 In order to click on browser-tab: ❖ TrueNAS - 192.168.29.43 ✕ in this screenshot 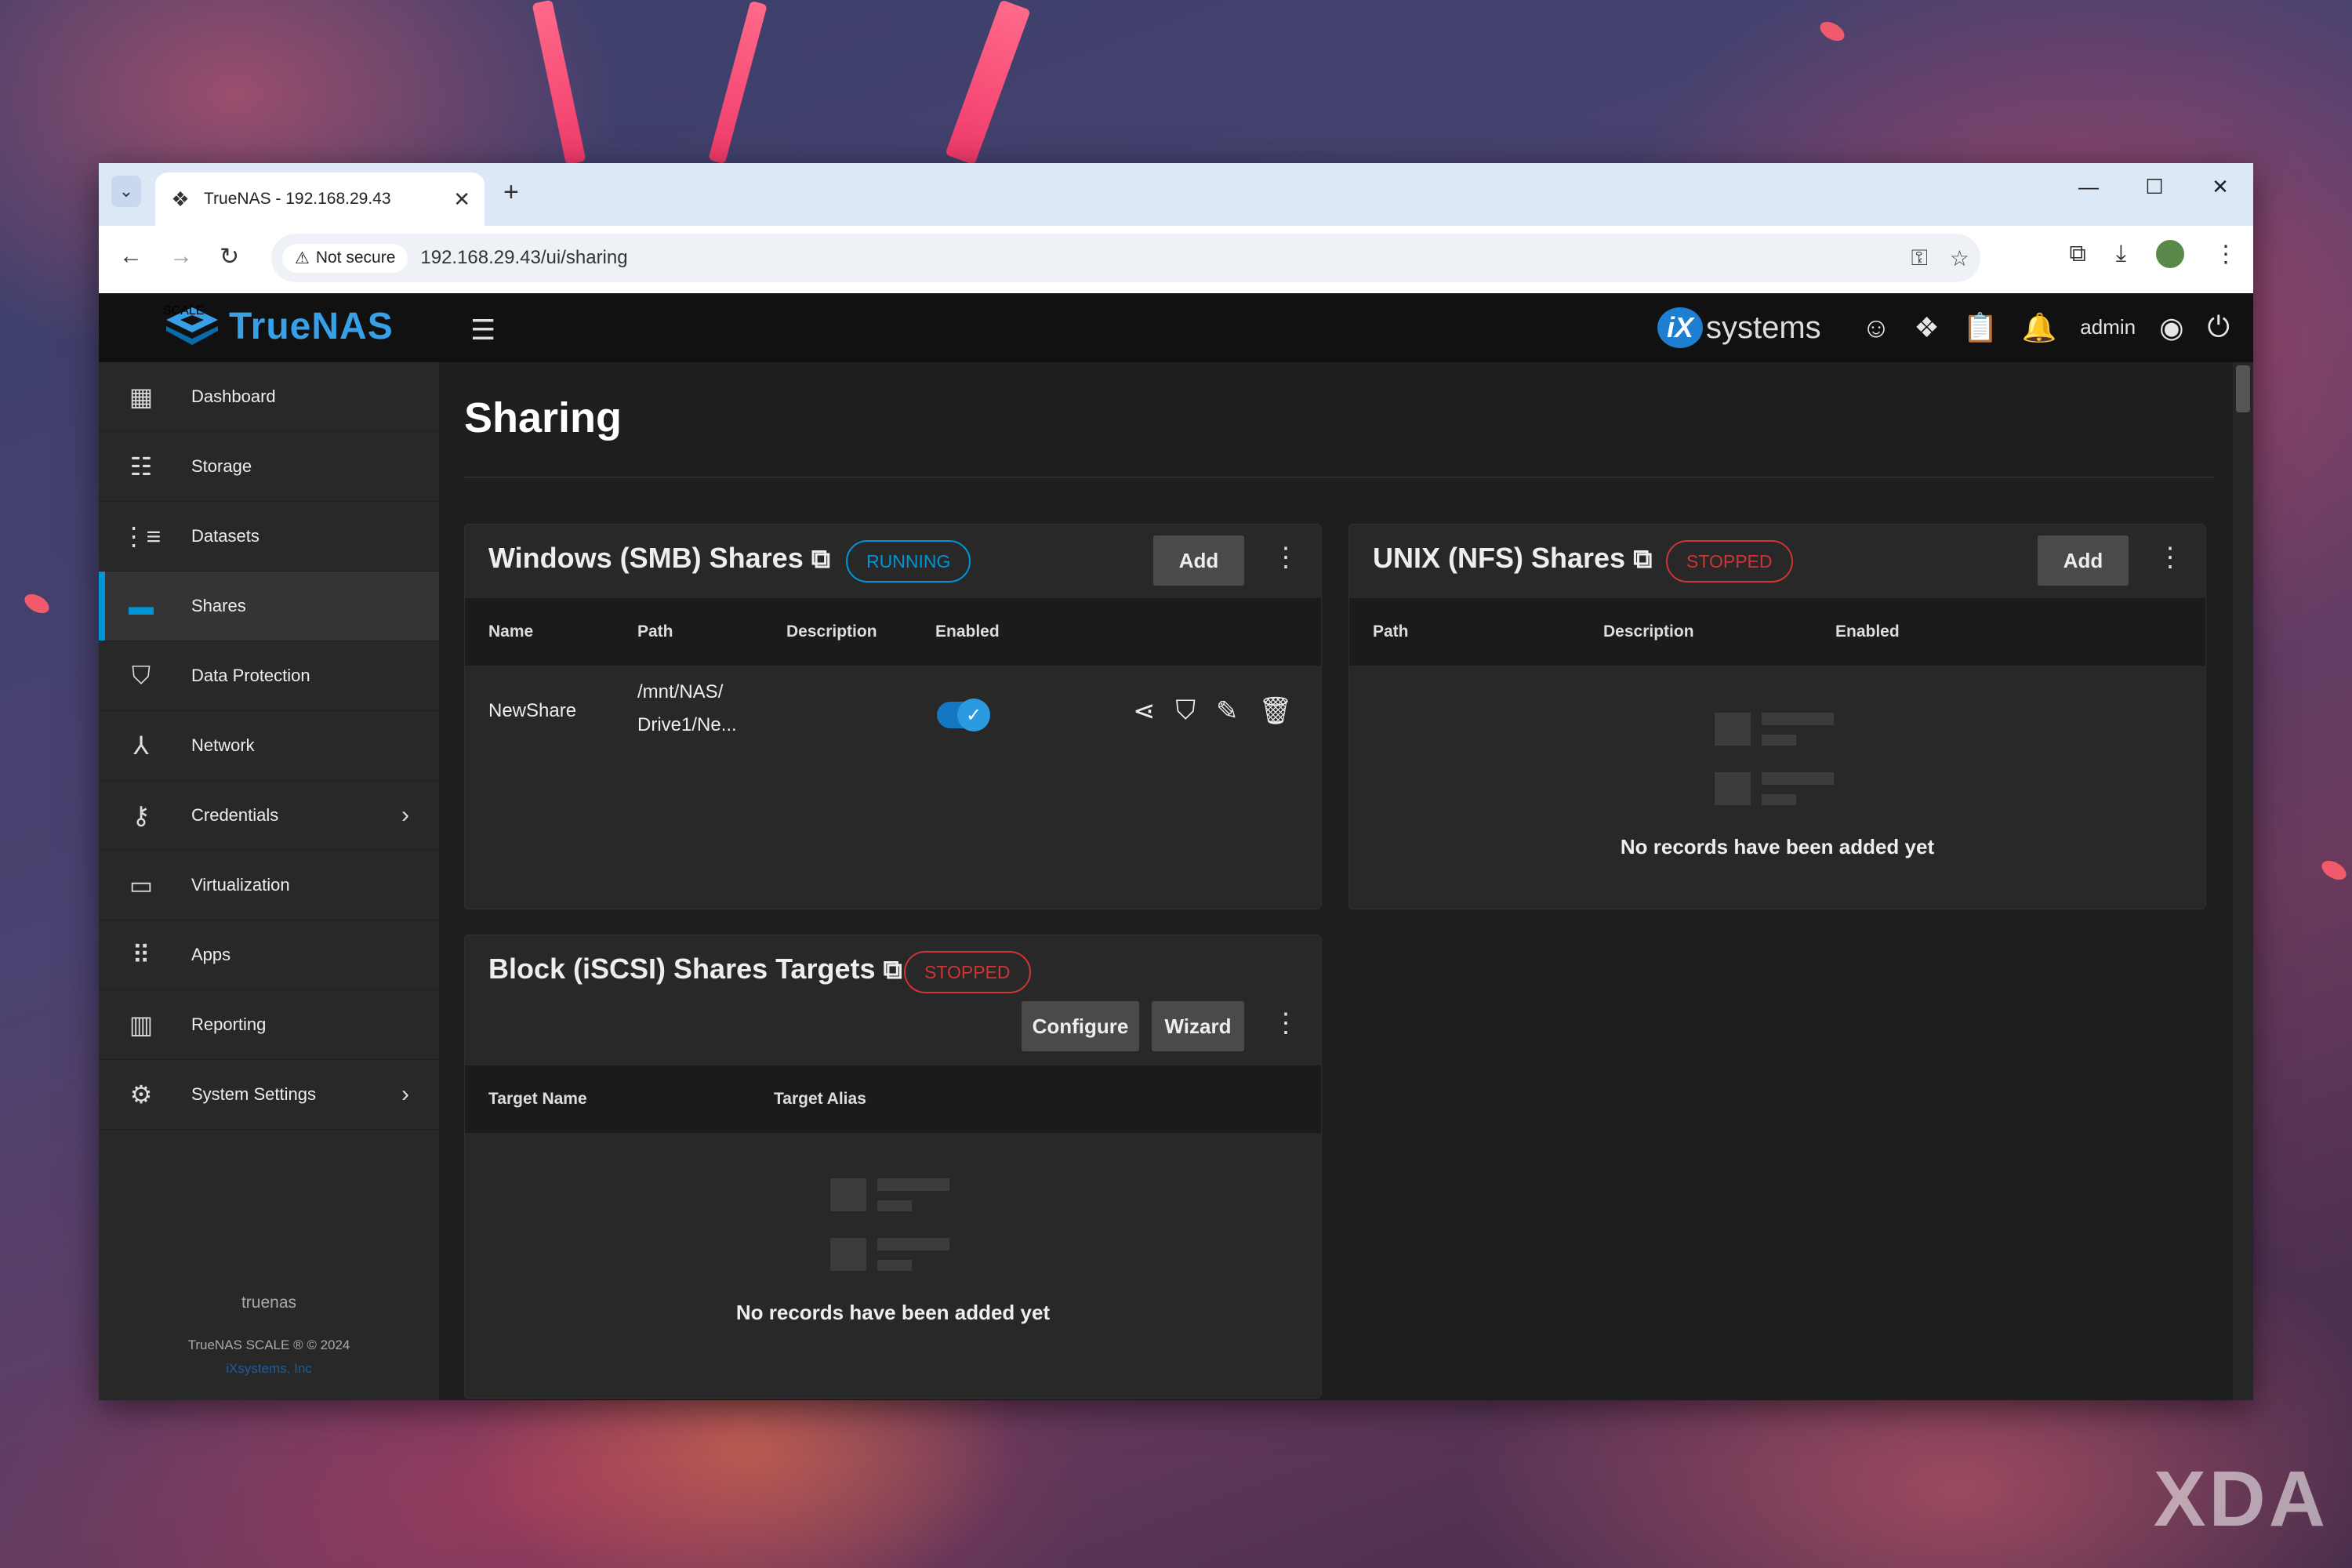, I will do `click(320, 199)`.